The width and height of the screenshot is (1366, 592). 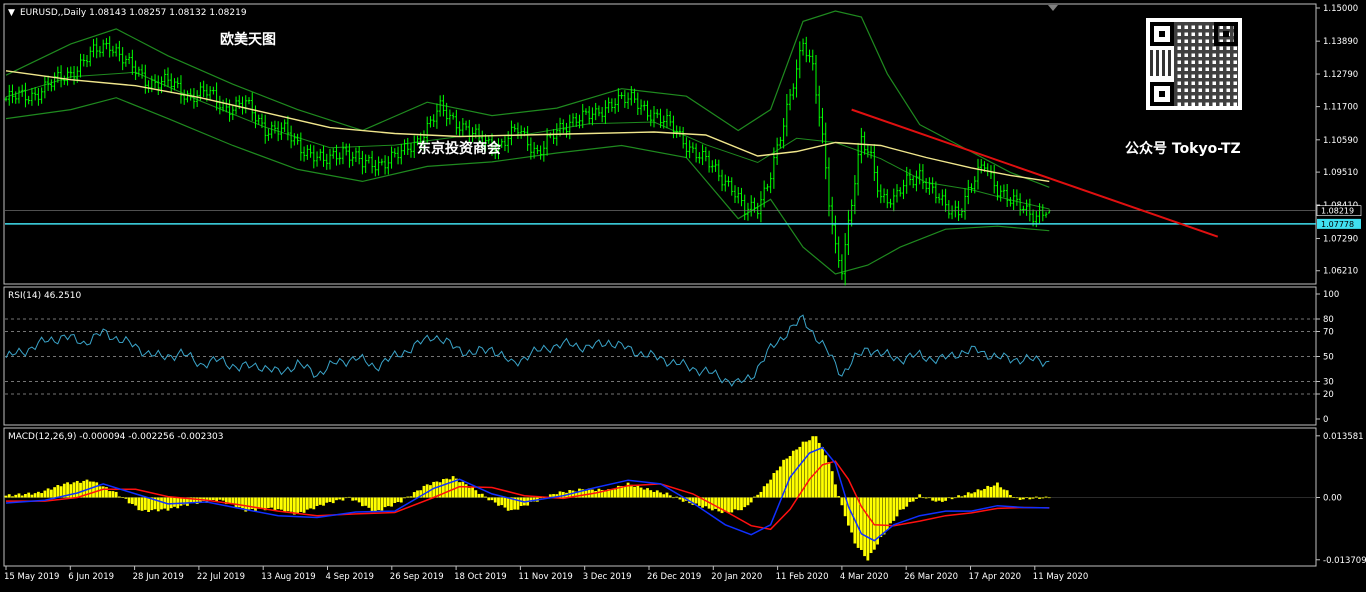 What do you see at coordinates (31, 577) in the screenshot?
I see `time-axis-label: 15 May 2019` at bounding box center [31, 577].